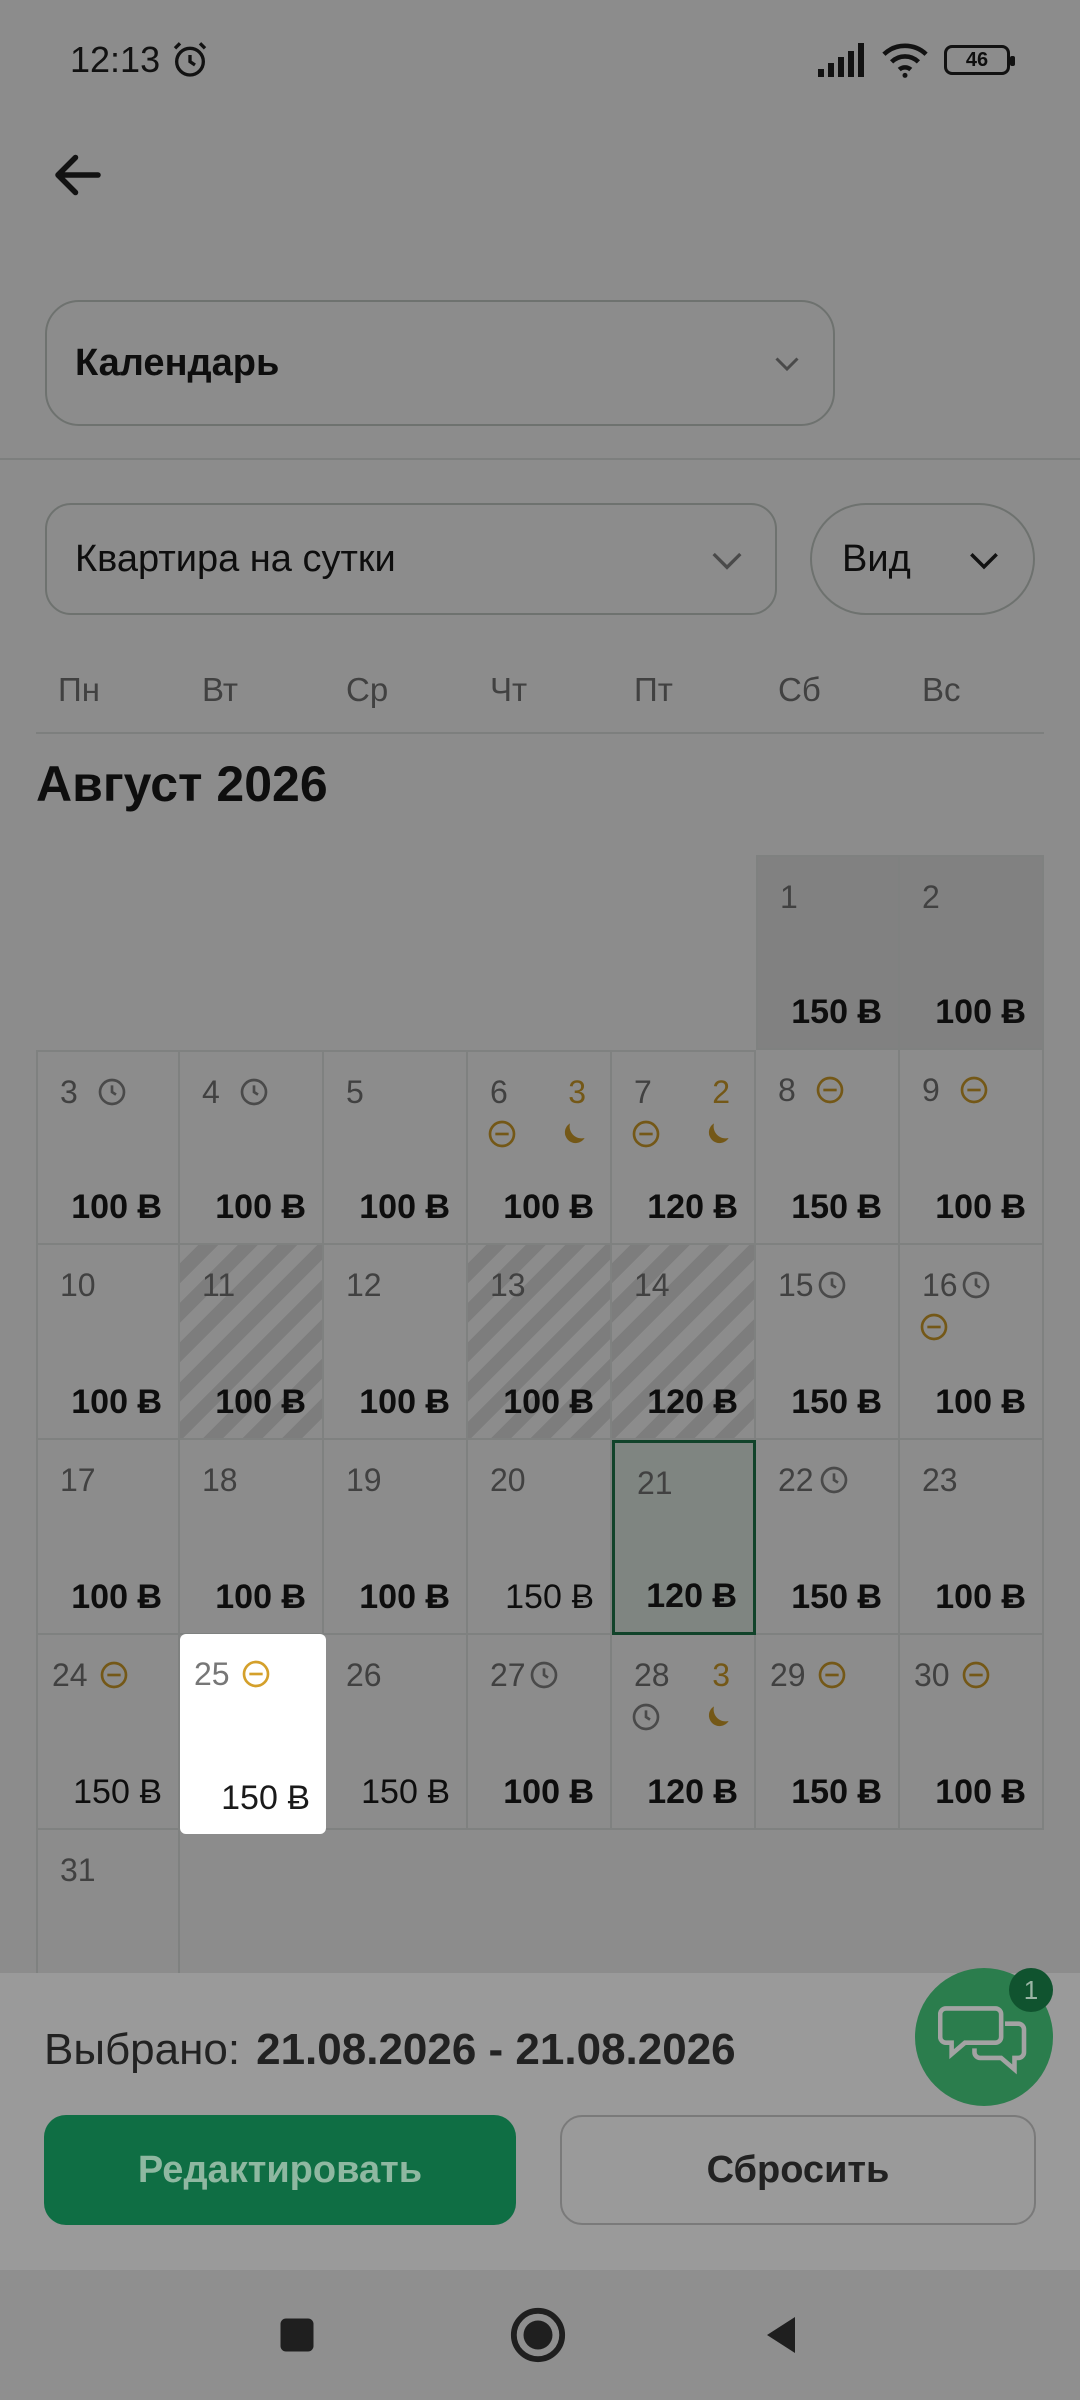  I want to click on weekday-label: Ср, so click(367, 689).